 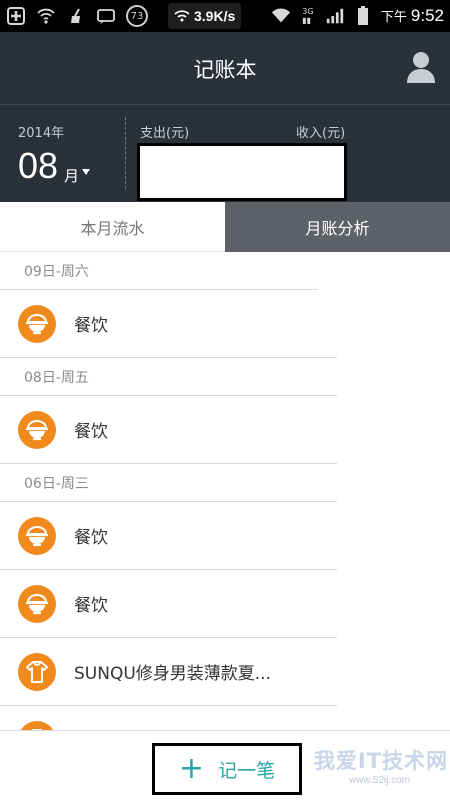 I want to click on bottom-bar: + 记一笔 我爱IT技术网 www.52ij.com, so click(x=225, y=765).